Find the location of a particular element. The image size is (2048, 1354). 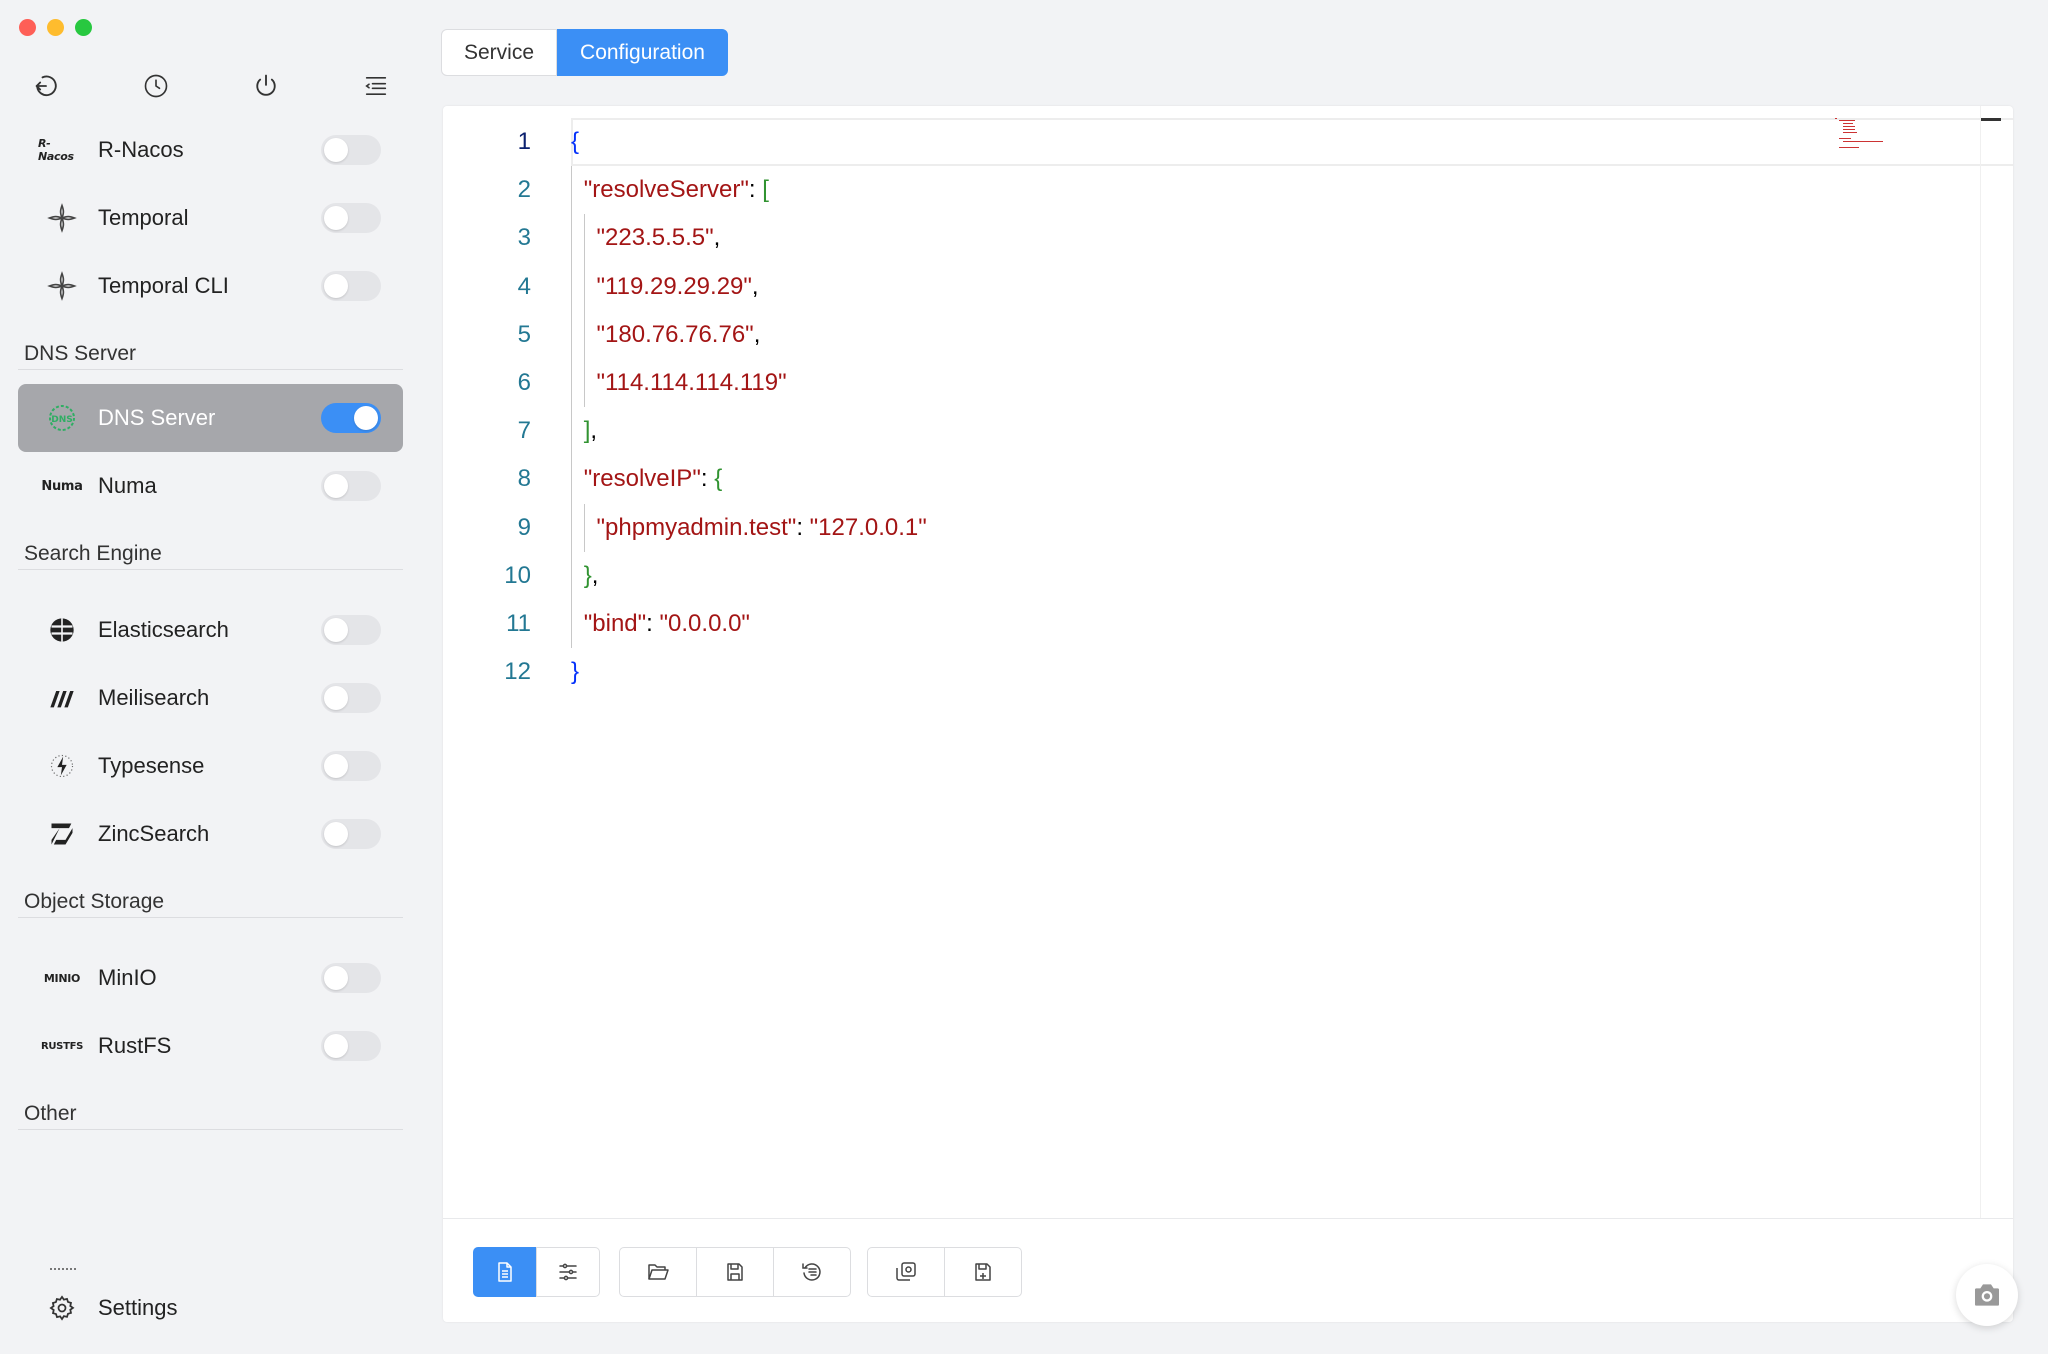

section-header-other: Other is located at coordinates (210, 1112).